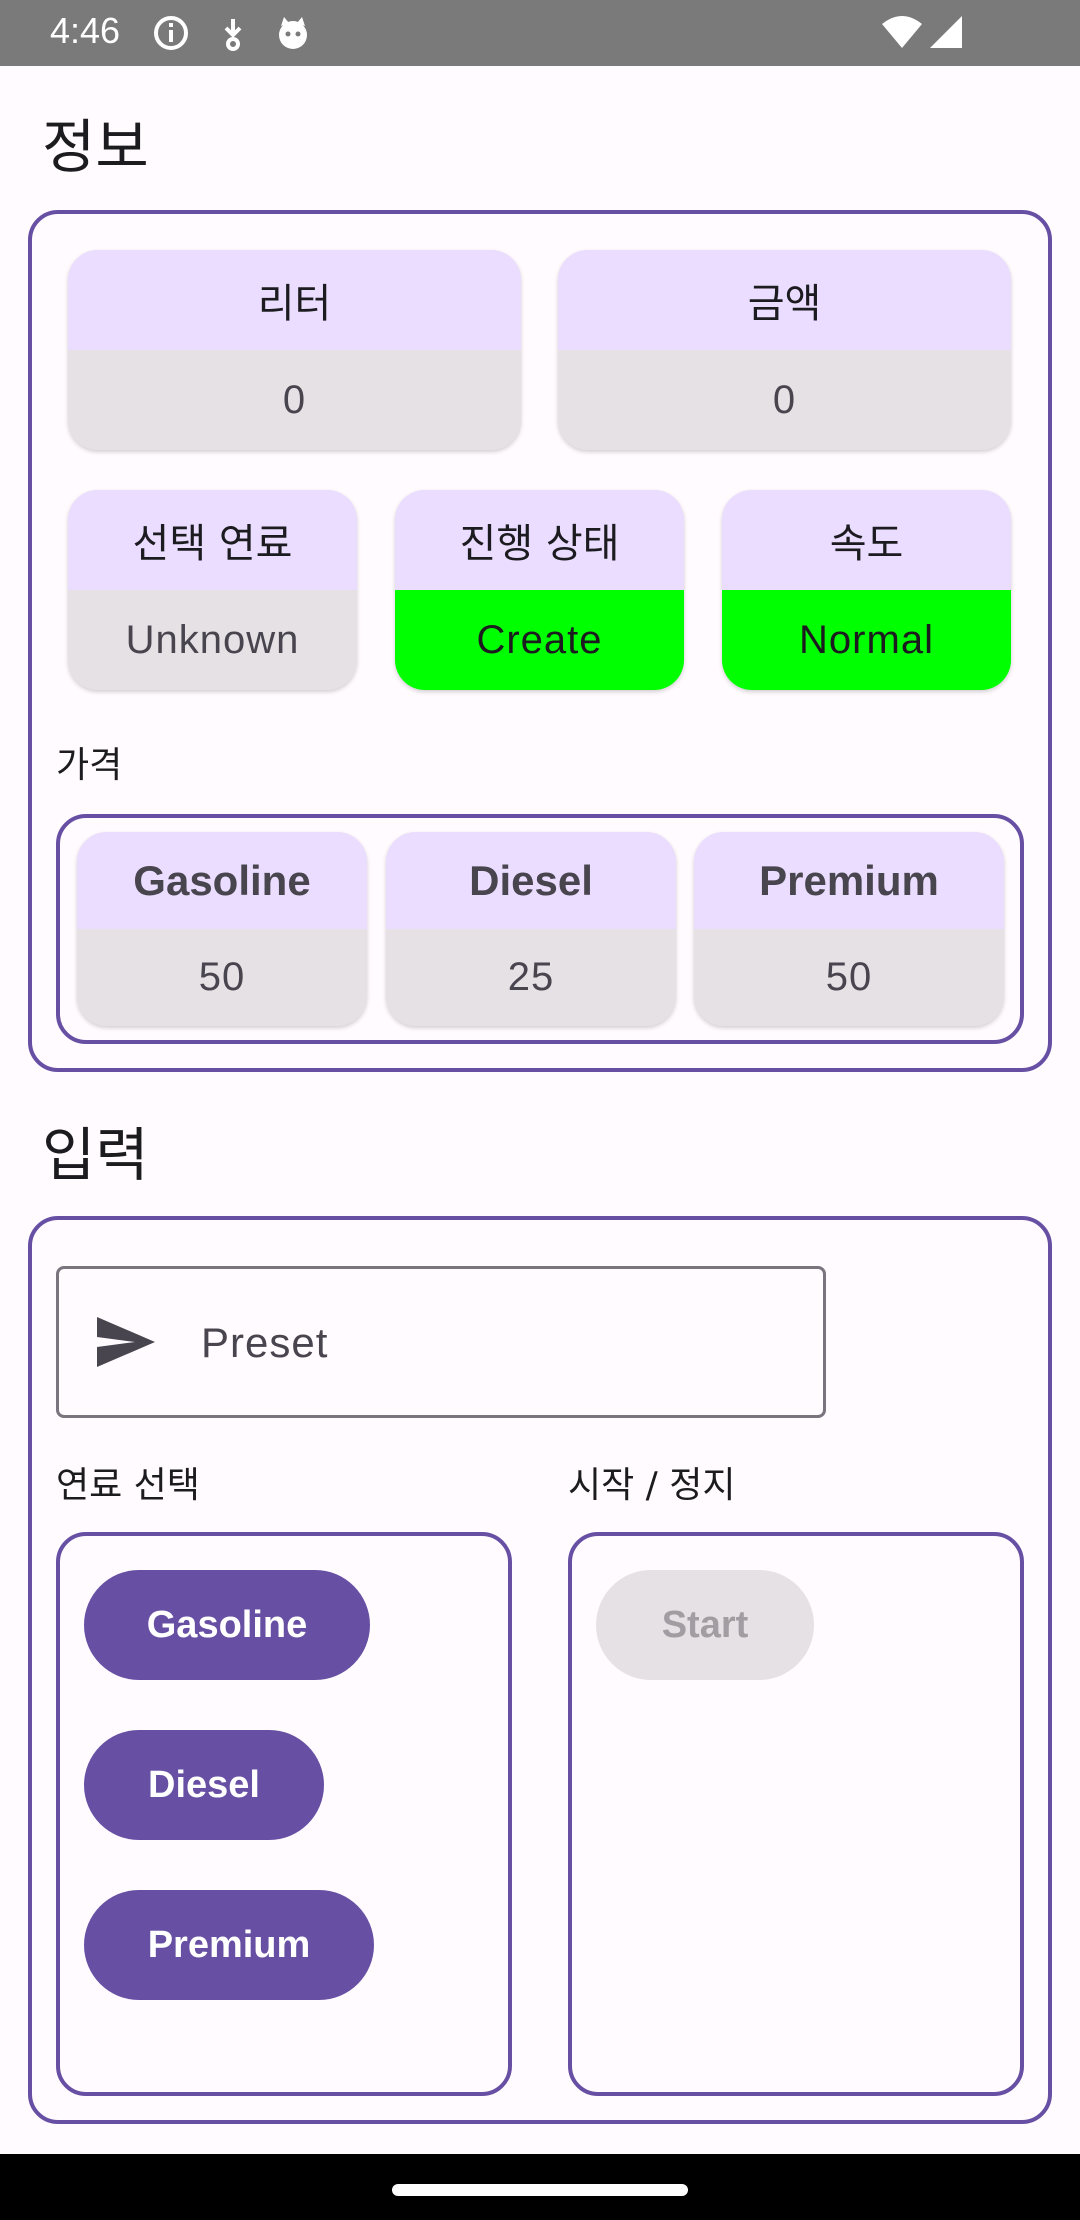 The image size is (1080, 2220). What do you see at coordinates (212, 640) in the screenshot?
I see `fuel-value: Unknown` at bounding box center [212, 640].